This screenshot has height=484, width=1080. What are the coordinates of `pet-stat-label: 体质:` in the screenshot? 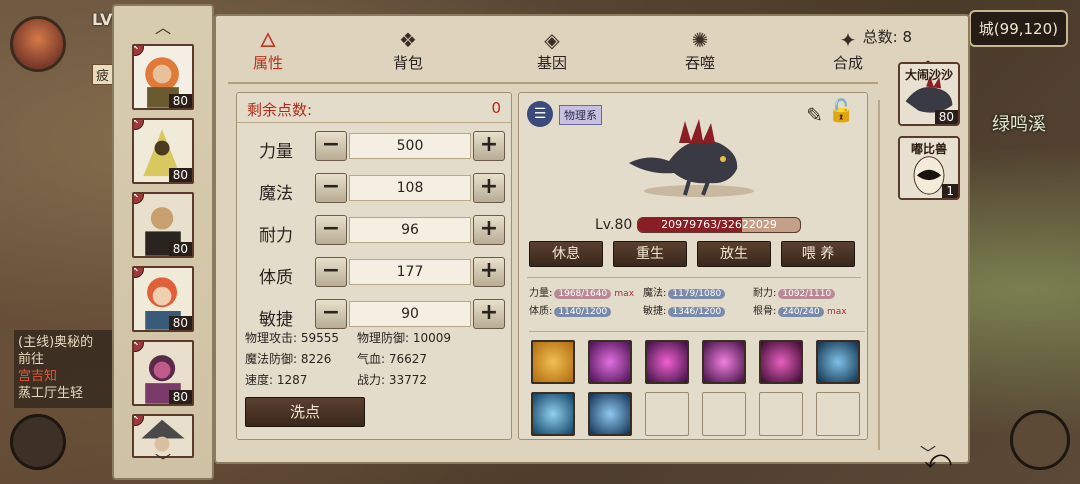 It's located at (541, 311).